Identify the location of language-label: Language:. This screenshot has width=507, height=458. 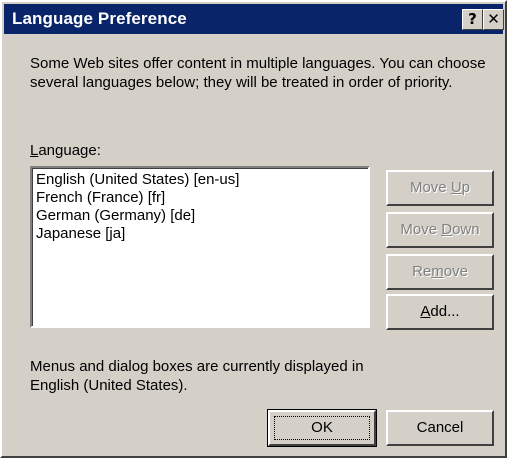
(65, 150).